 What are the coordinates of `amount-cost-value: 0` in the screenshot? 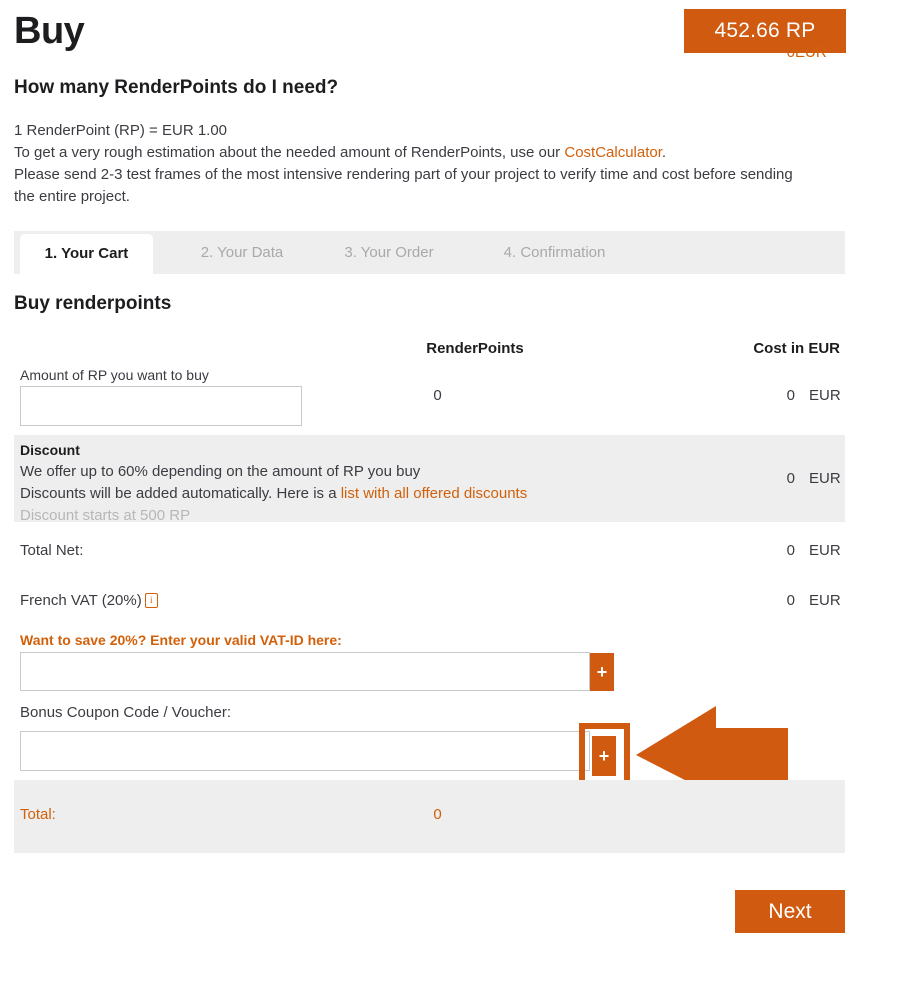 It's located at (790, 395).